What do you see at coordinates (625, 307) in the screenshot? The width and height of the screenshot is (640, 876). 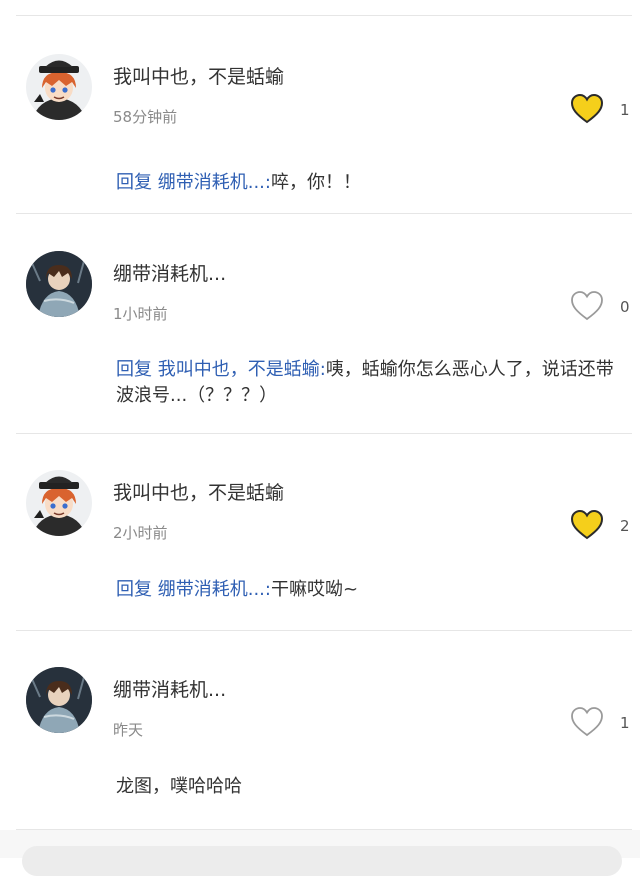 I see `like-count: 0` at bounding box center [625, 307].